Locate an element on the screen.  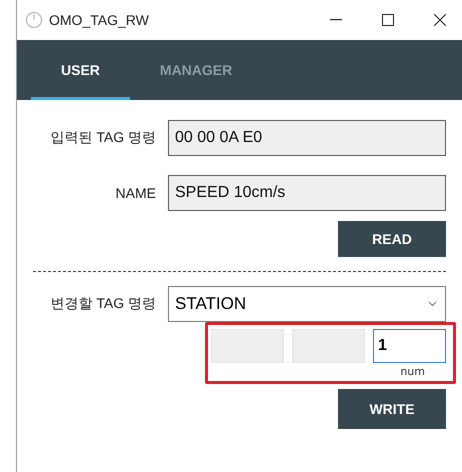
write-button: WRITE is located at coordinates (392, 409).